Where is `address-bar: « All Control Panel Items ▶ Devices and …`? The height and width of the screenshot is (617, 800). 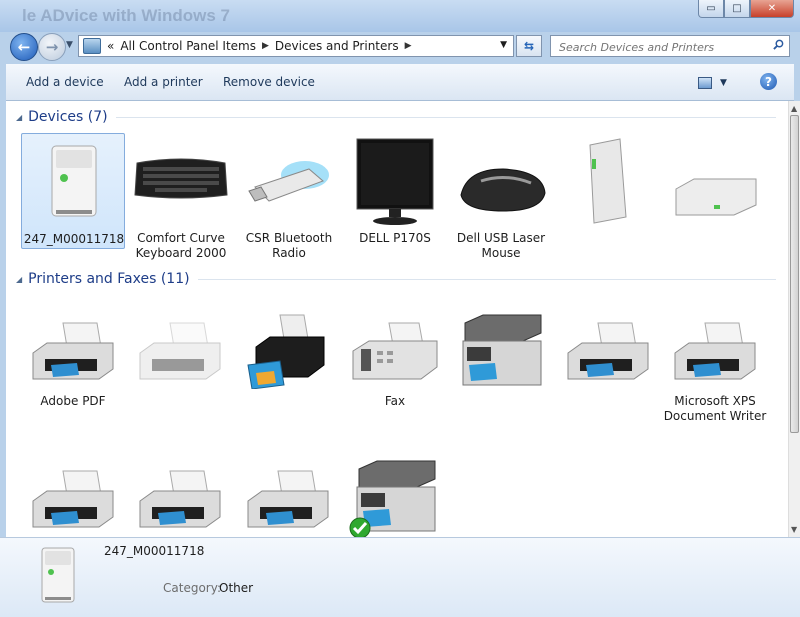
address-bar: « All Control Panel Items ▶ Devices and … is located at coordinates (296, 46).